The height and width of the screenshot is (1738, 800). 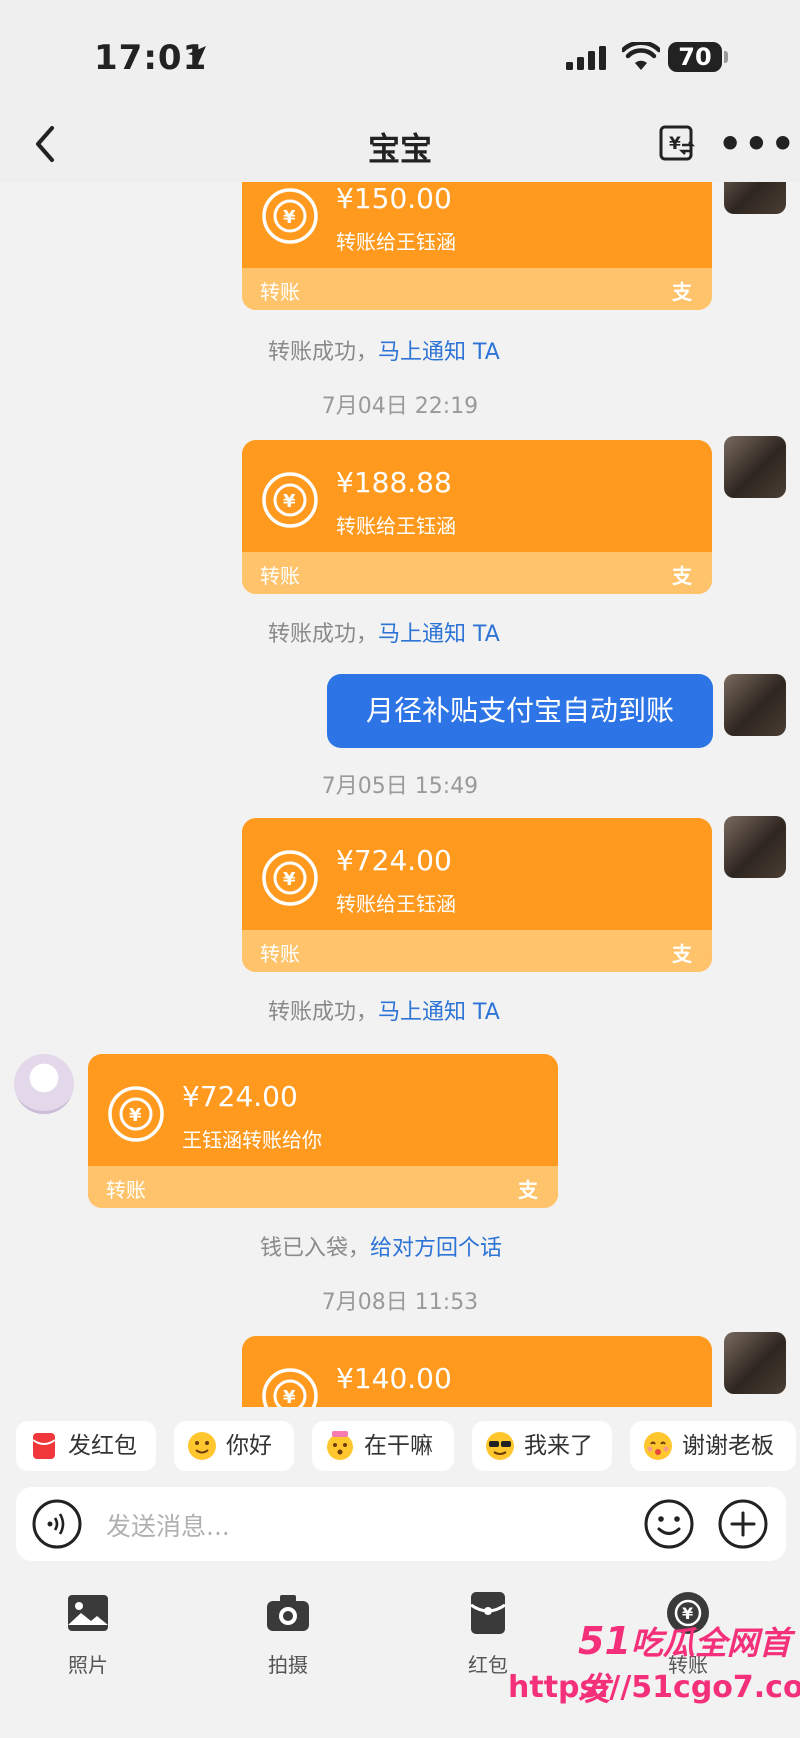 What do you see at coordinates (102, 1446) in the screenshot?
I see `quick-reply-label: 发红包` at bounding box center [102, 1446].